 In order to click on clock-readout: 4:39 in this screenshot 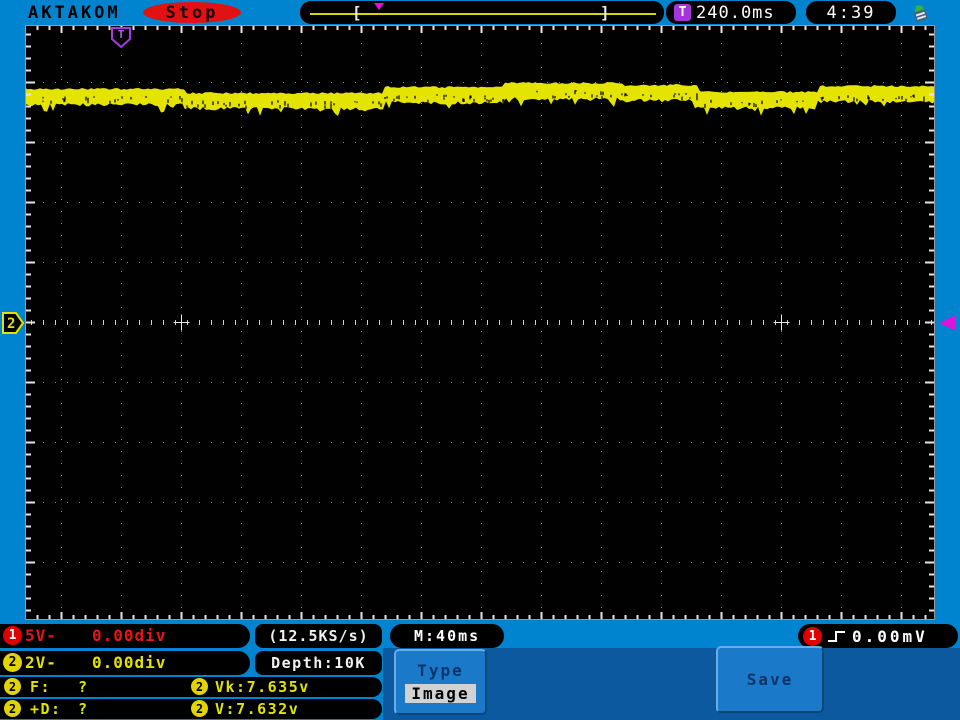, I will do `click(851, 12)`.